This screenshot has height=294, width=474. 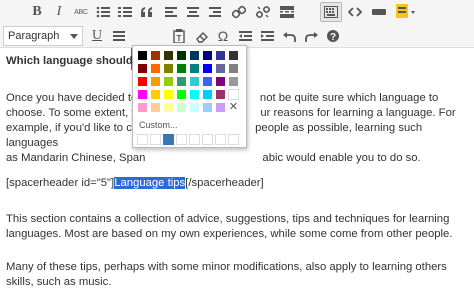 I want to click on bullet-list-icon, so click(x=103, y=12).